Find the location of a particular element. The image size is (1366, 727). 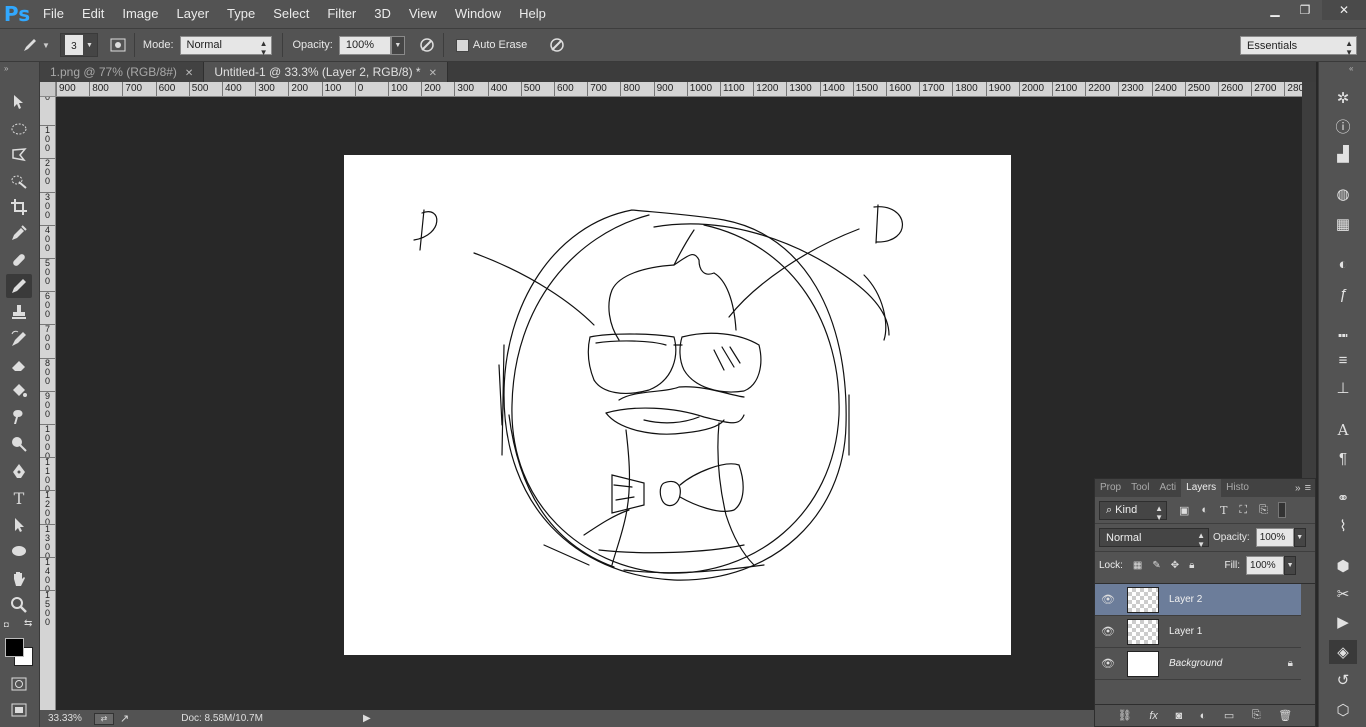

character-icon: A is located at coordinates (1343, 430).